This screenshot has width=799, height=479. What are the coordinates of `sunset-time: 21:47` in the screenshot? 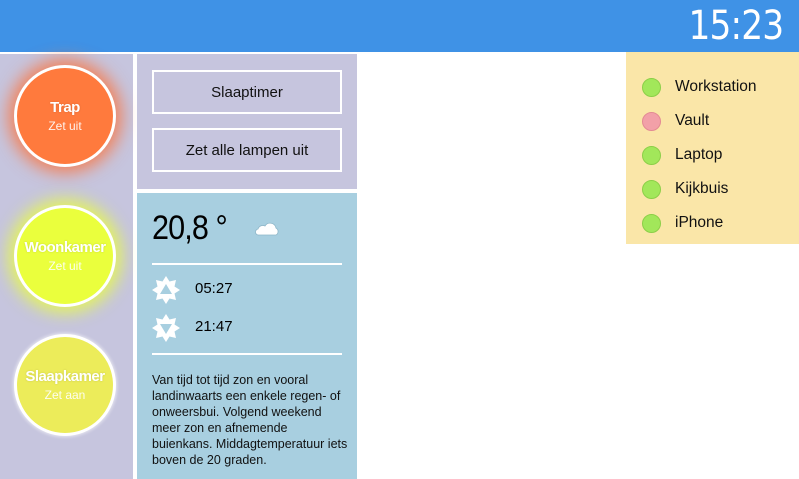 It's located at (214, 326).